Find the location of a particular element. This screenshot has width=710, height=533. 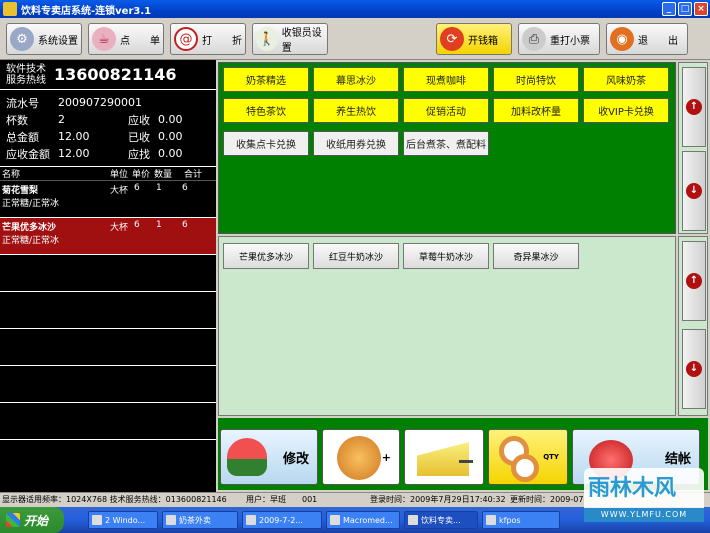

cashier-settings-button: 🚶 收银员设置 is located at coordinates (290, 39).